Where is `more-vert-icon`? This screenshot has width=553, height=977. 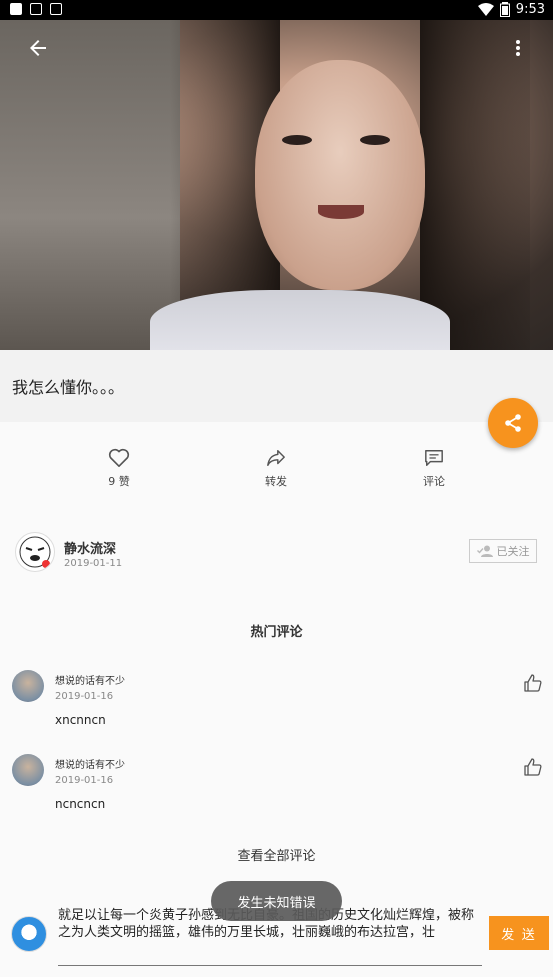 more-vert-icon is located at coordinates (518, 48).